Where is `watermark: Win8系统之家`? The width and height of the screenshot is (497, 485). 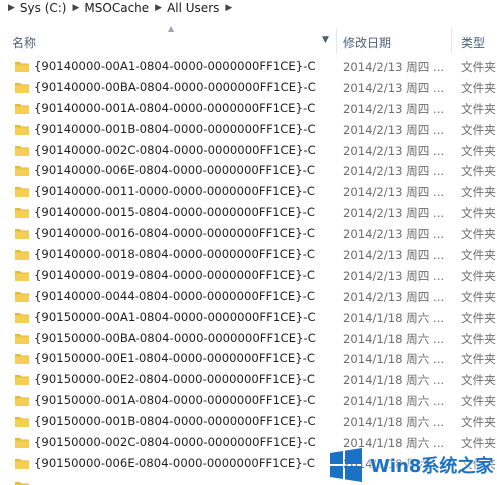
watermark: Win8系统之家 is located at coordinates (410, 464).